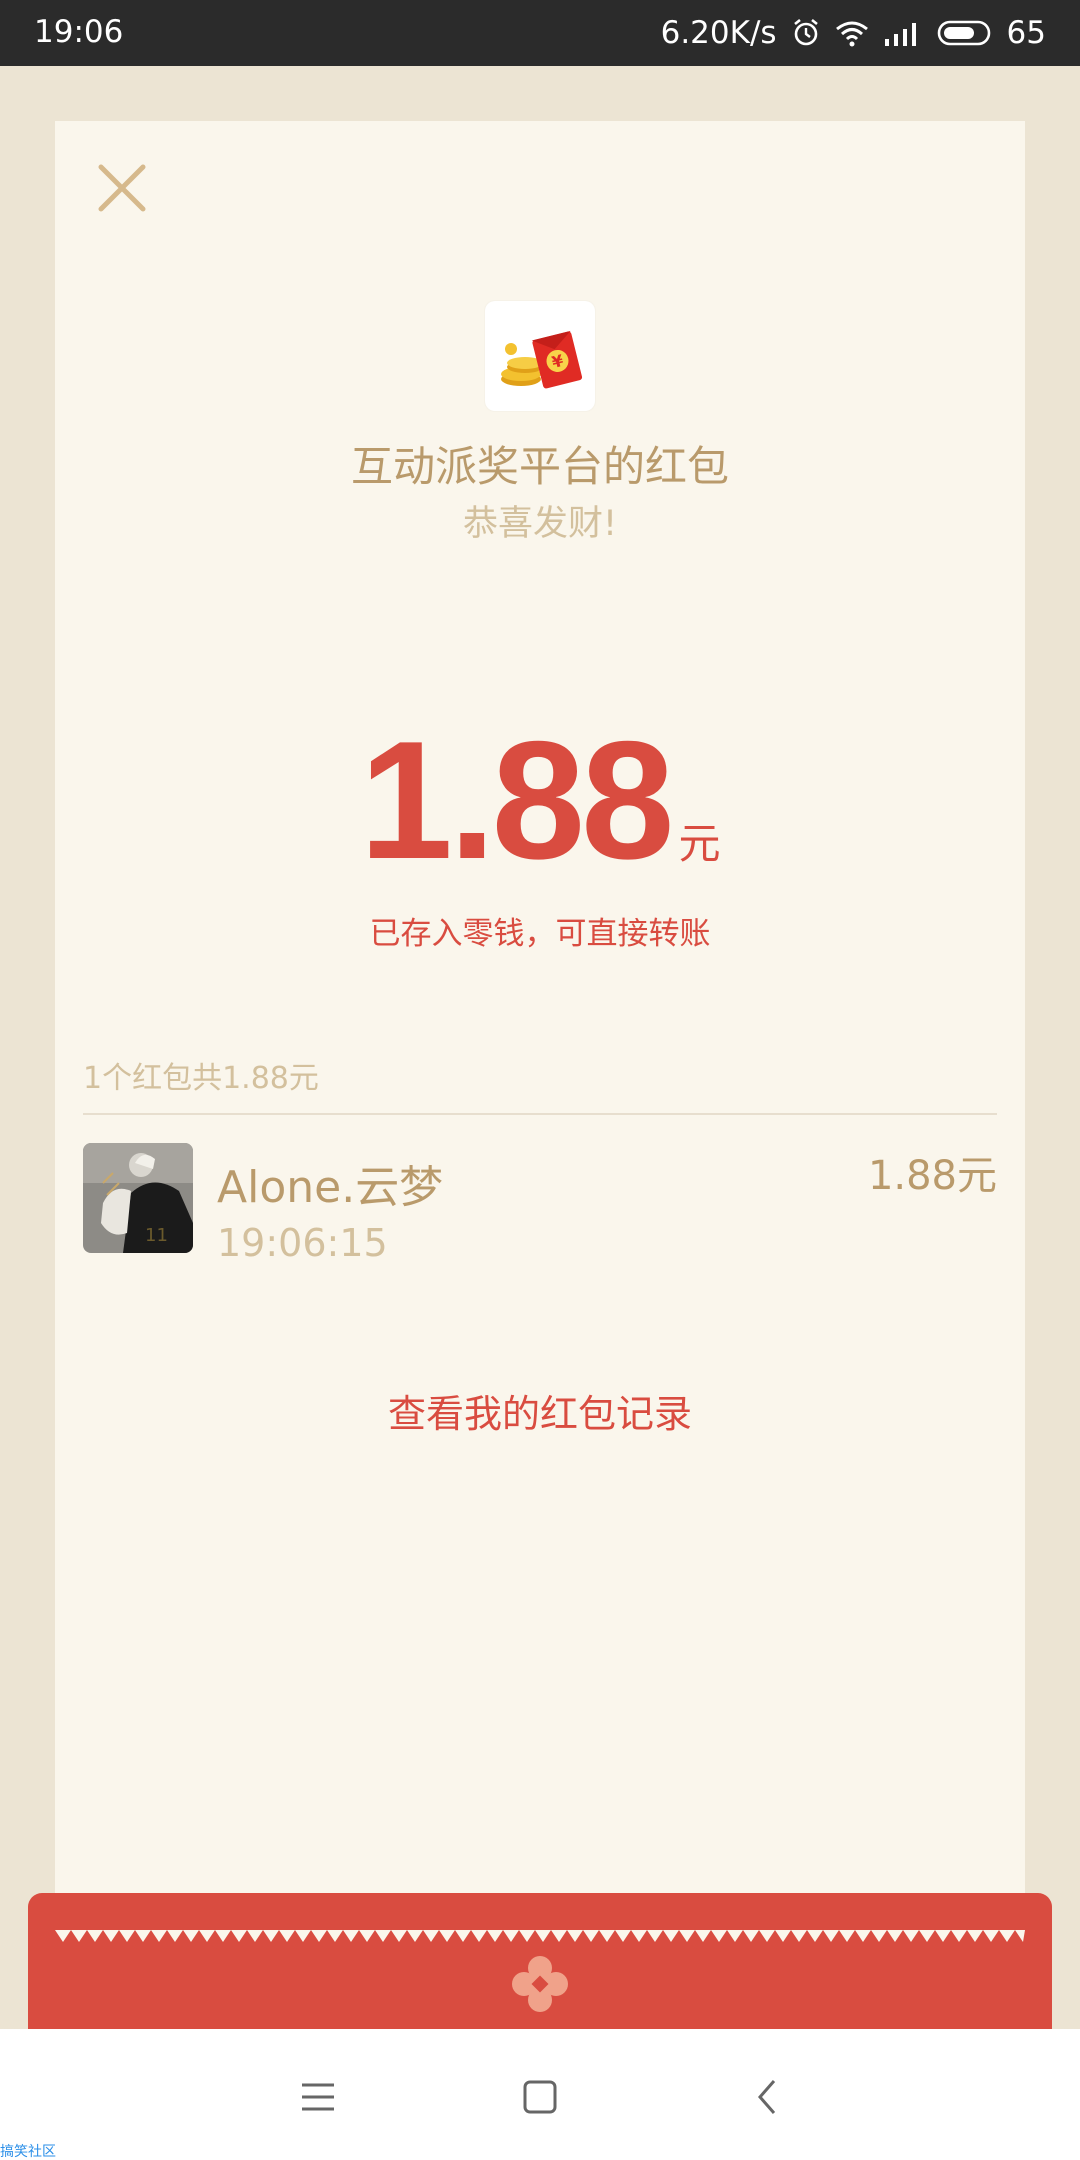 The width and height of the screenshot is (1080, 2160). What do you see at coordinates (138, 1198) in the screenshot?
I see `avatar: 11` at bounding box center [138, 1198].